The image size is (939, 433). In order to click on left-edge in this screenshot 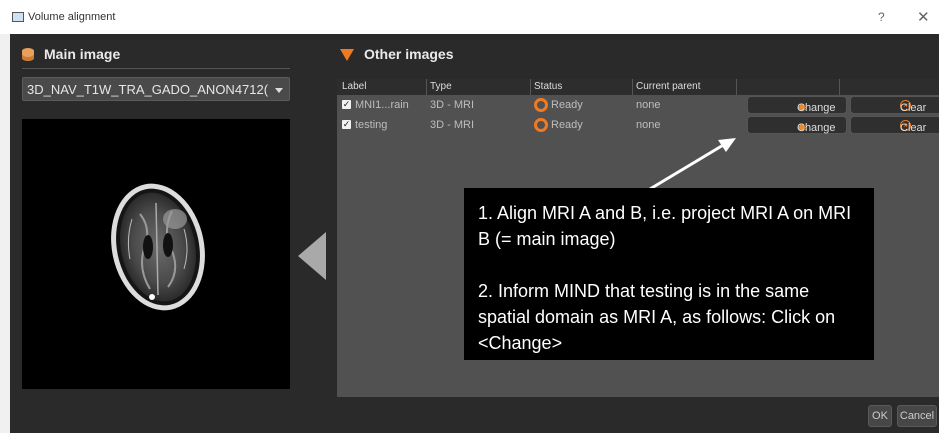, I will do `click(5, 233)`.